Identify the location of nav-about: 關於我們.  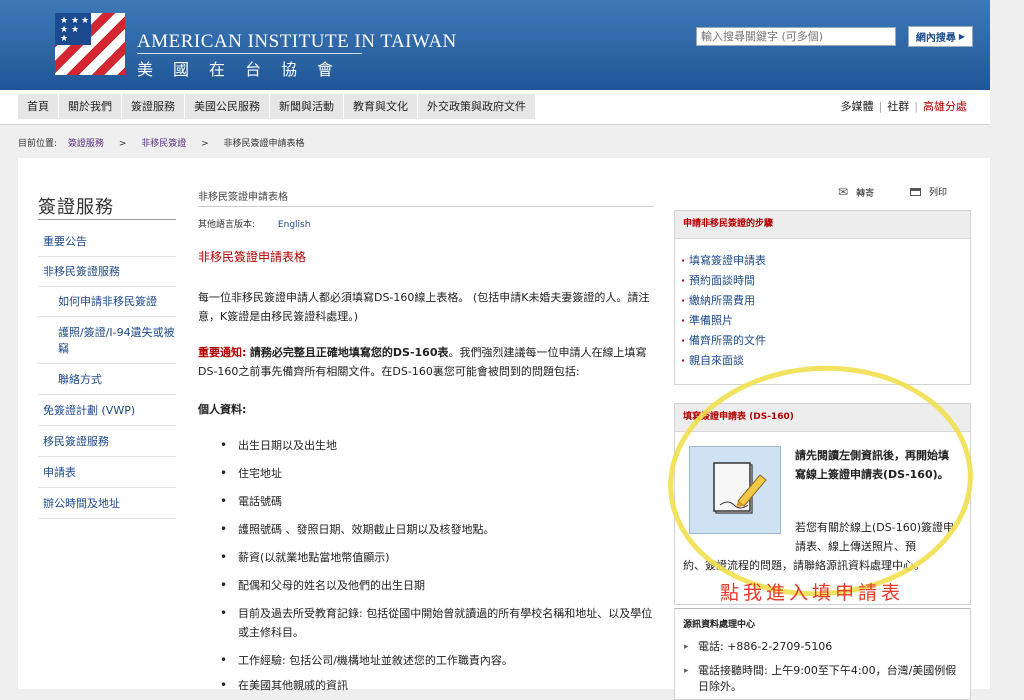
(90, 106).